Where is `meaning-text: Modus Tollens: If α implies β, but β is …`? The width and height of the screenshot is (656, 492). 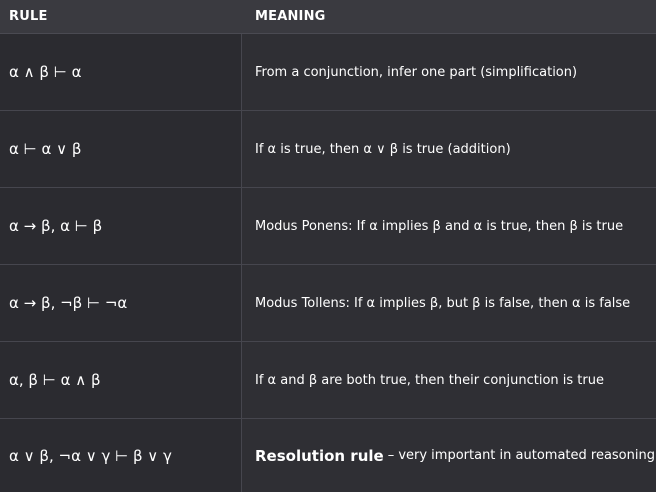 meaning-text: Modus Tollens: If α implies β, but β is … is located at coordinates (443, 303).